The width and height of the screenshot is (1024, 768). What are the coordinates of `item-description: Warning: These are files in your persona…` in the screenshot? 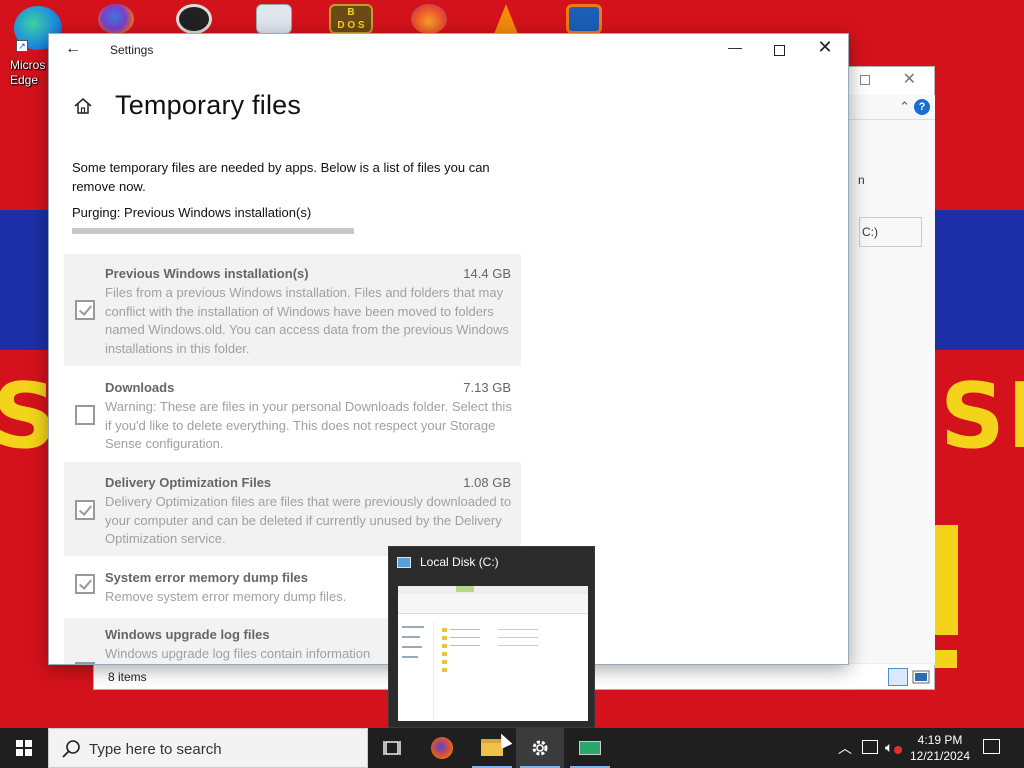 It's located at (308, 425).